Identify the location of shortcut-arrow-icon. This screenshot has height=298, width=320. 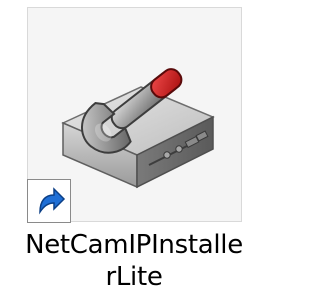
(49, 201).